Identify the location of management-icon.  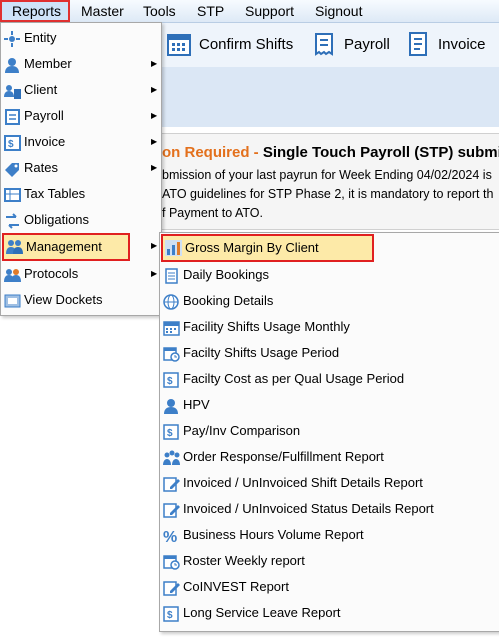
(14, 247).